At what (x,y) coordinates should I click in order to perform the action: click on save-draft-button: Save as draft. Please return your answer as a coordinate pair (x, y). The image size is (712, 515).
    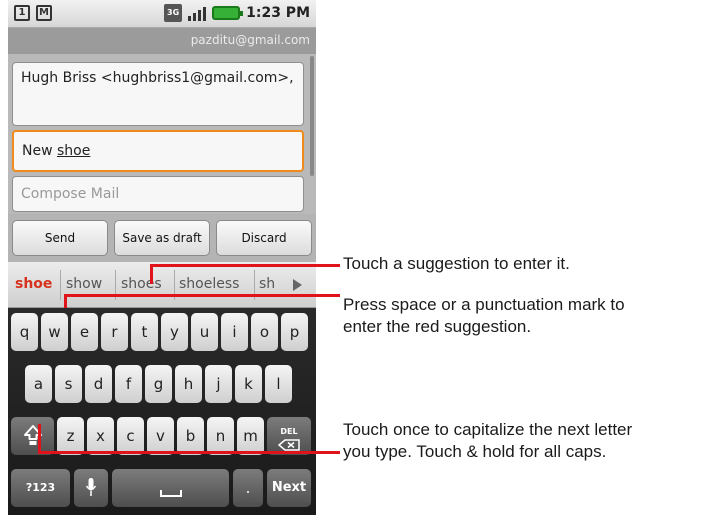
    Looking at the image, I should click on (162, 238).